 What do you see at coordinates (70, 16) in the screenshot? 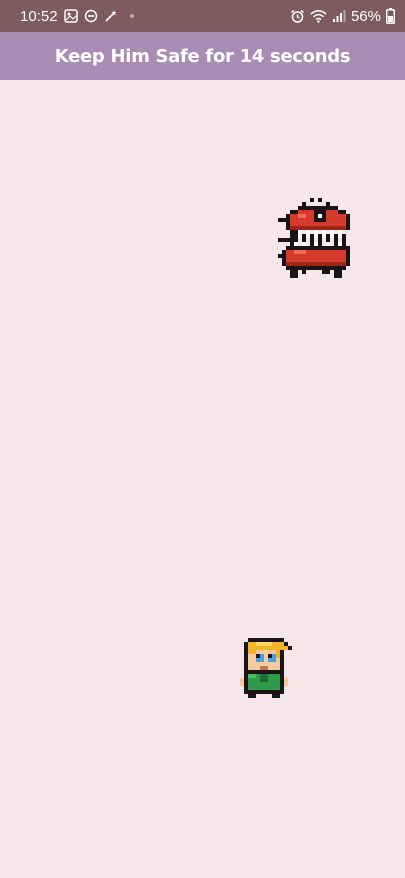
I see `gallery-icon` at bounding box center [70, 16].